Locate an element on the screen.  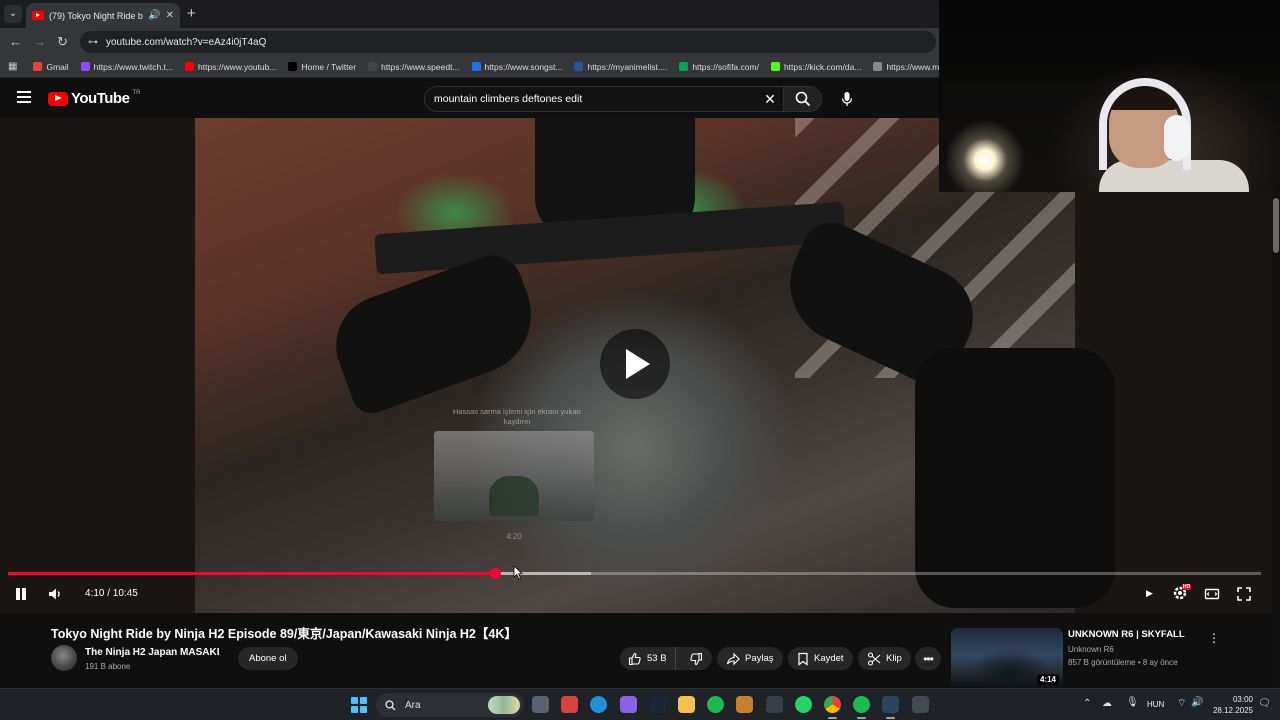
save-label: Kaydet is located at coordinates (829, 658).